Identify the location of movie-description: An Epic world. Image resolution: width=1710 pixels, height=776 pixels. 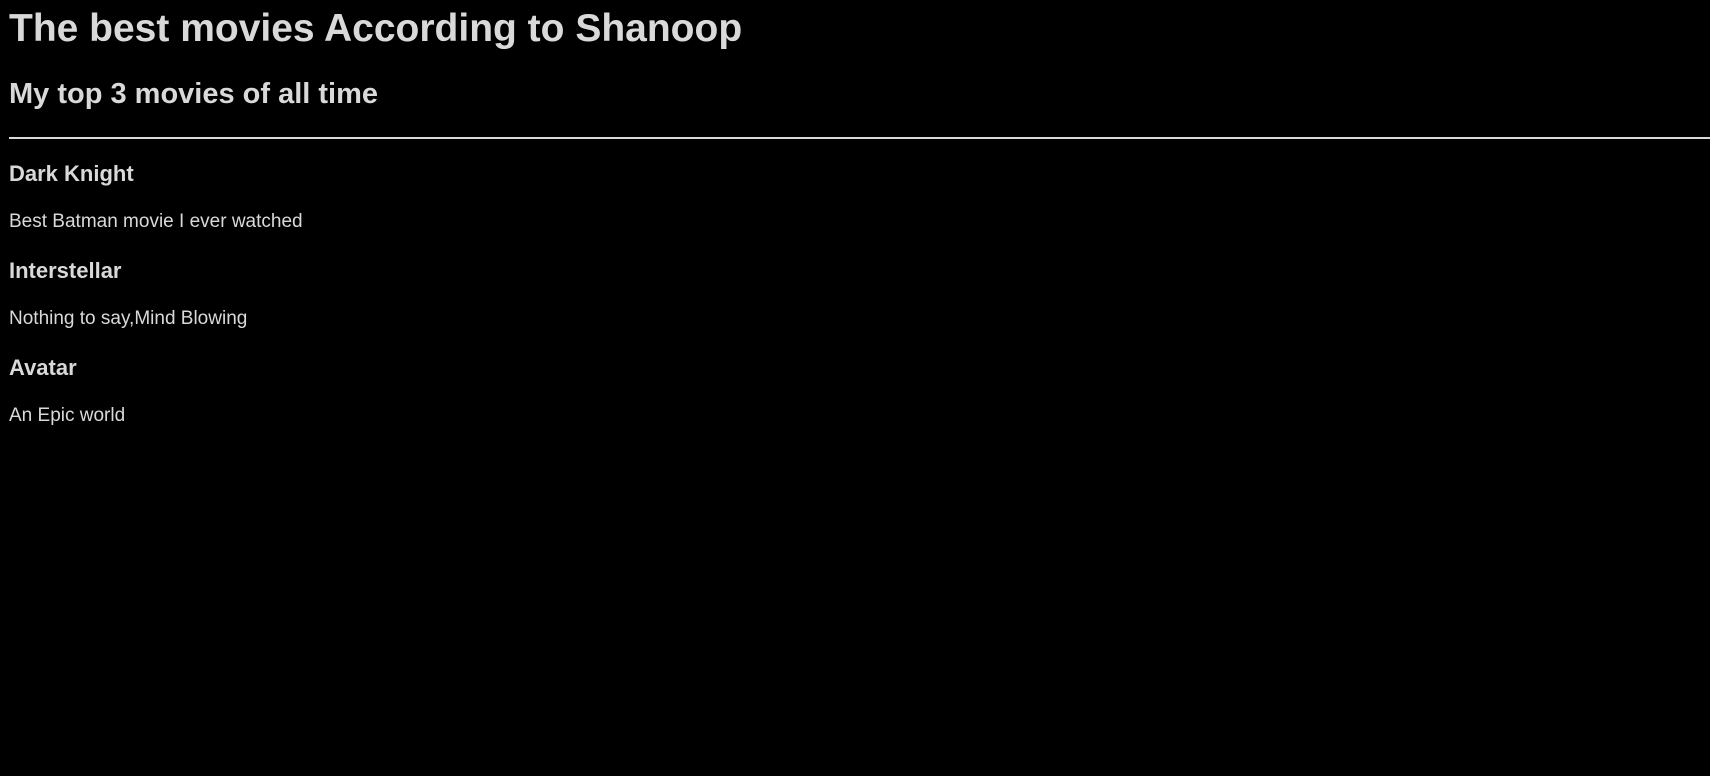
(67, 415).